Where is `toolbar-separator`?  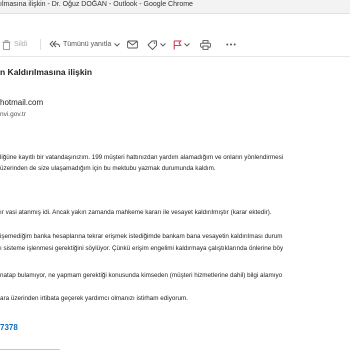 toolbar-separator is located at coordinates (40, 44).